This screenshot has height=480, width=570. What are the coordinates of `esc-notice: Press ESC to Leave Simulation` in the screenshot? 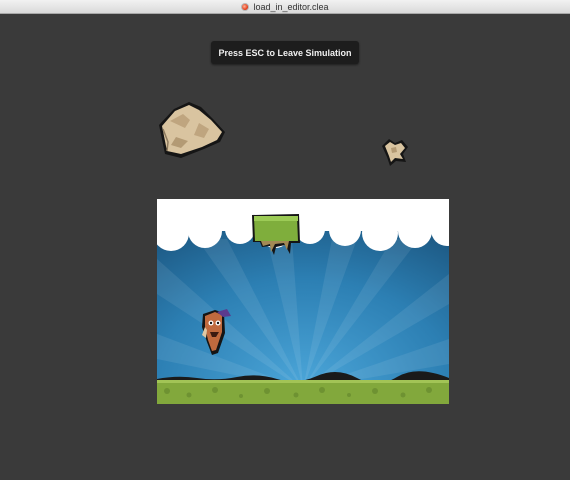 It's located at (285, 52).